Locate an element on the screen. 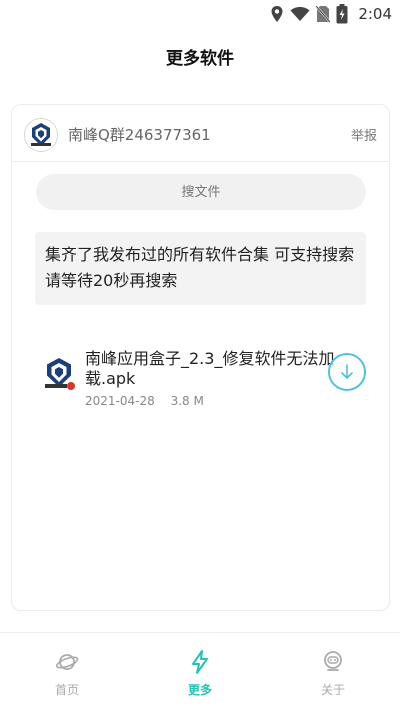 Image resolution: width=400 pixels, height=712 pixels. location-icon is located at coordinates (277, 14).